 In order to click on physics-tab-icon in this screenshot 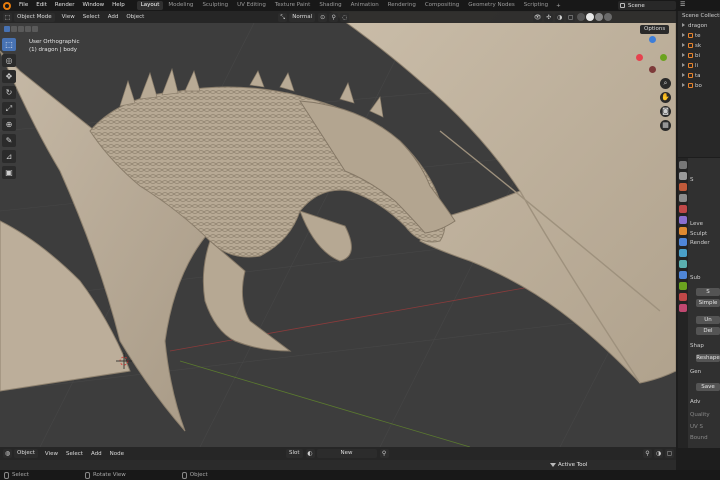, I will do `click(683, 264)`.